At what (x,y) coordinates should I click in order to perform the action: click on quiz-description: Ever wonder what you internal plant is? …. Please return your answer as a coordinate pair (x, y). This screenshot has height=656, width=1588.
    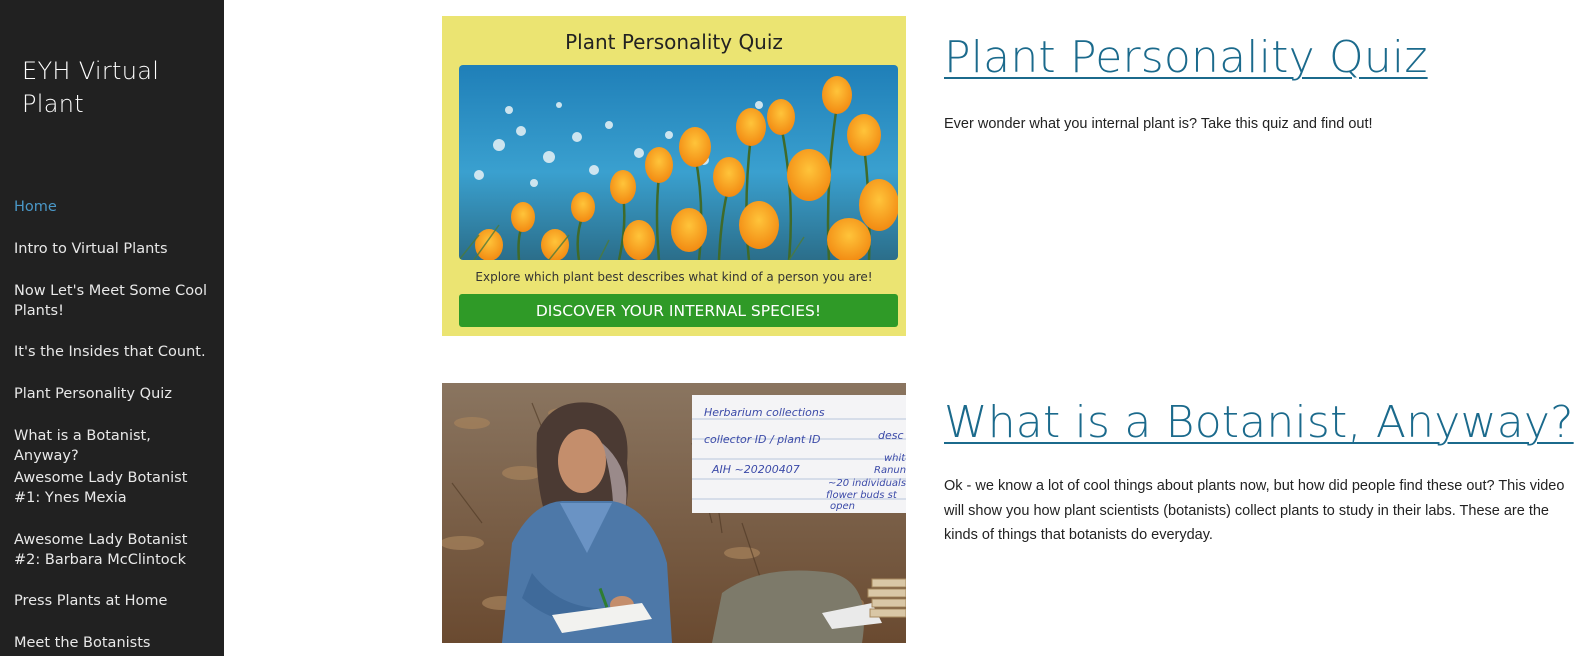
    Looking at the image, I should click on (1158, 124).